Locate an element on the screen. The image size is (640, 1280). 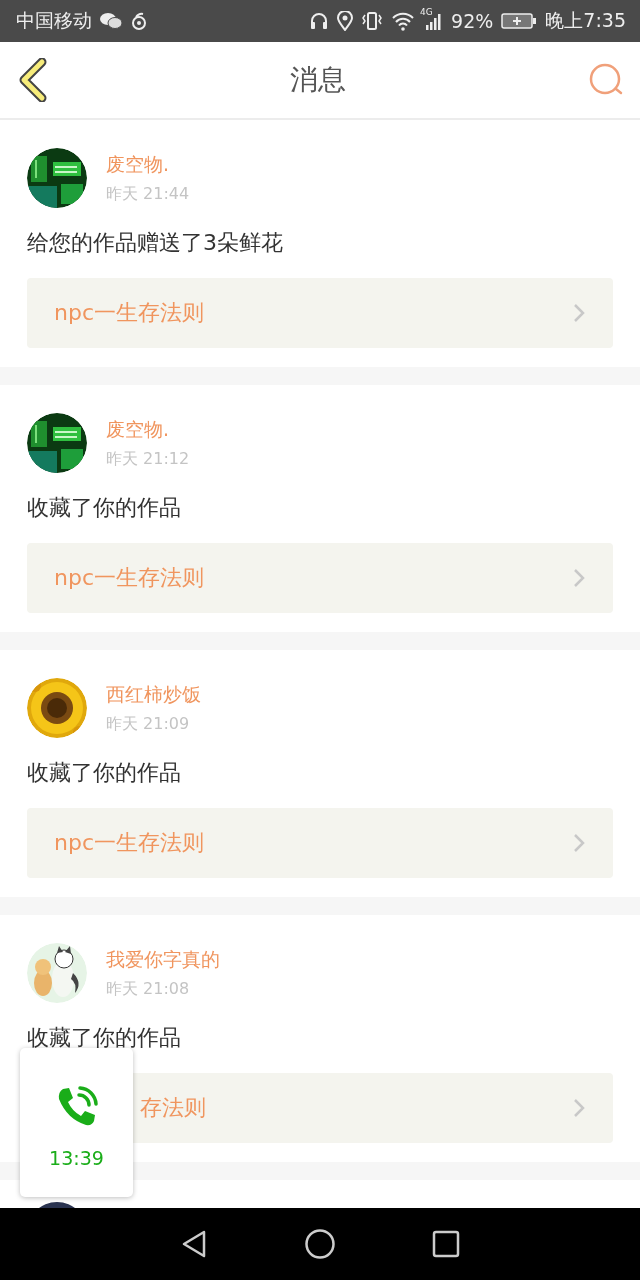
recents-nav-button is located at coordinates (446, 1244).